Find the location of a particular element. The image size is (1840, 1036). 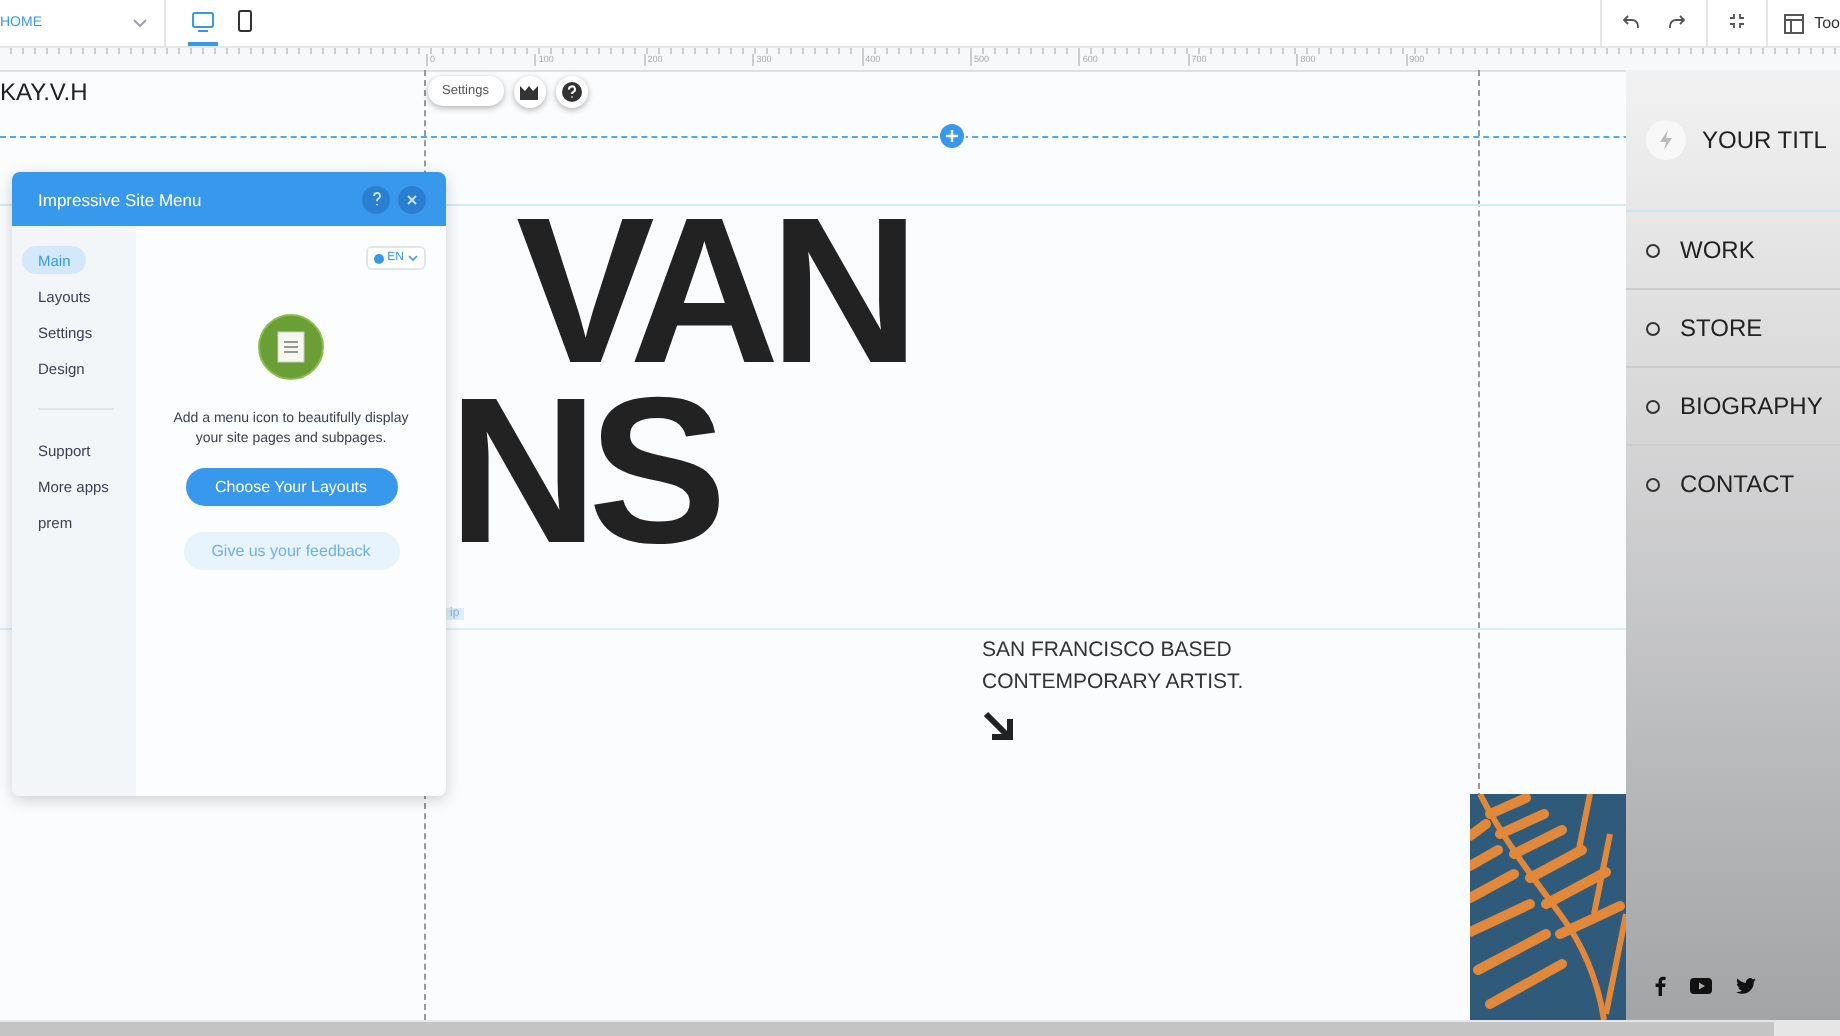

help-icon is located at coordinates (571, 92).